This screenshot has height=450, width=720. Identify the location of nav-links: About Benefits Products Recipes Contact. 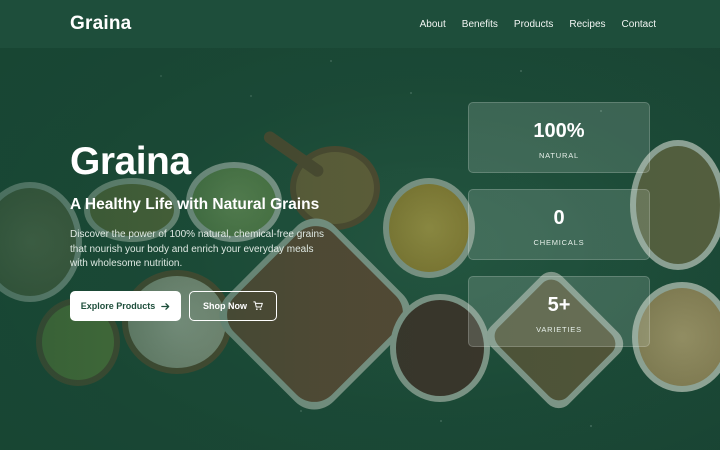
(538, 24).